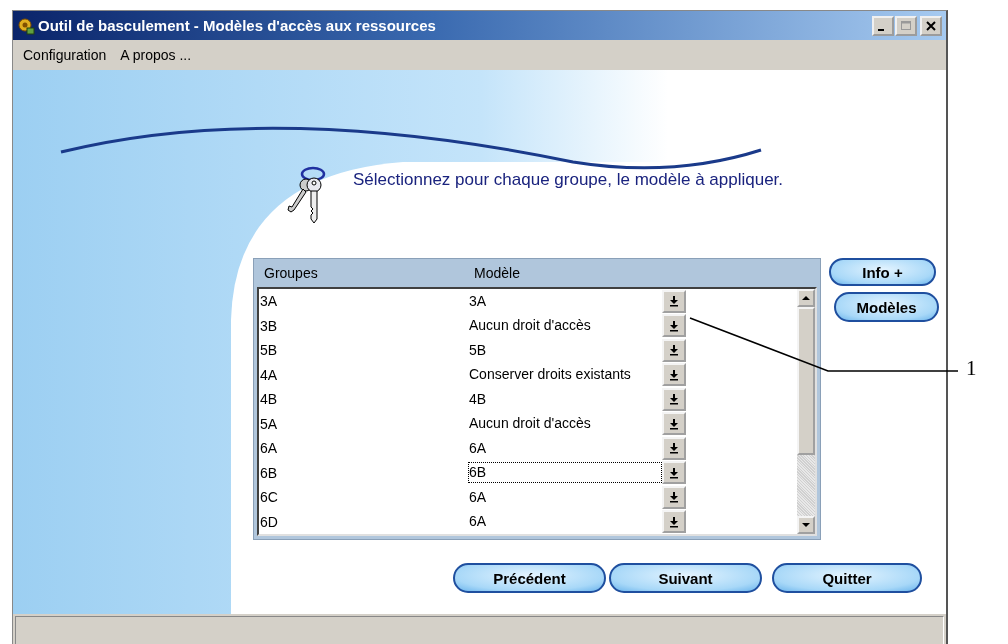  I want to click on table-cell: Conserver droits existants, so click(565, 375).